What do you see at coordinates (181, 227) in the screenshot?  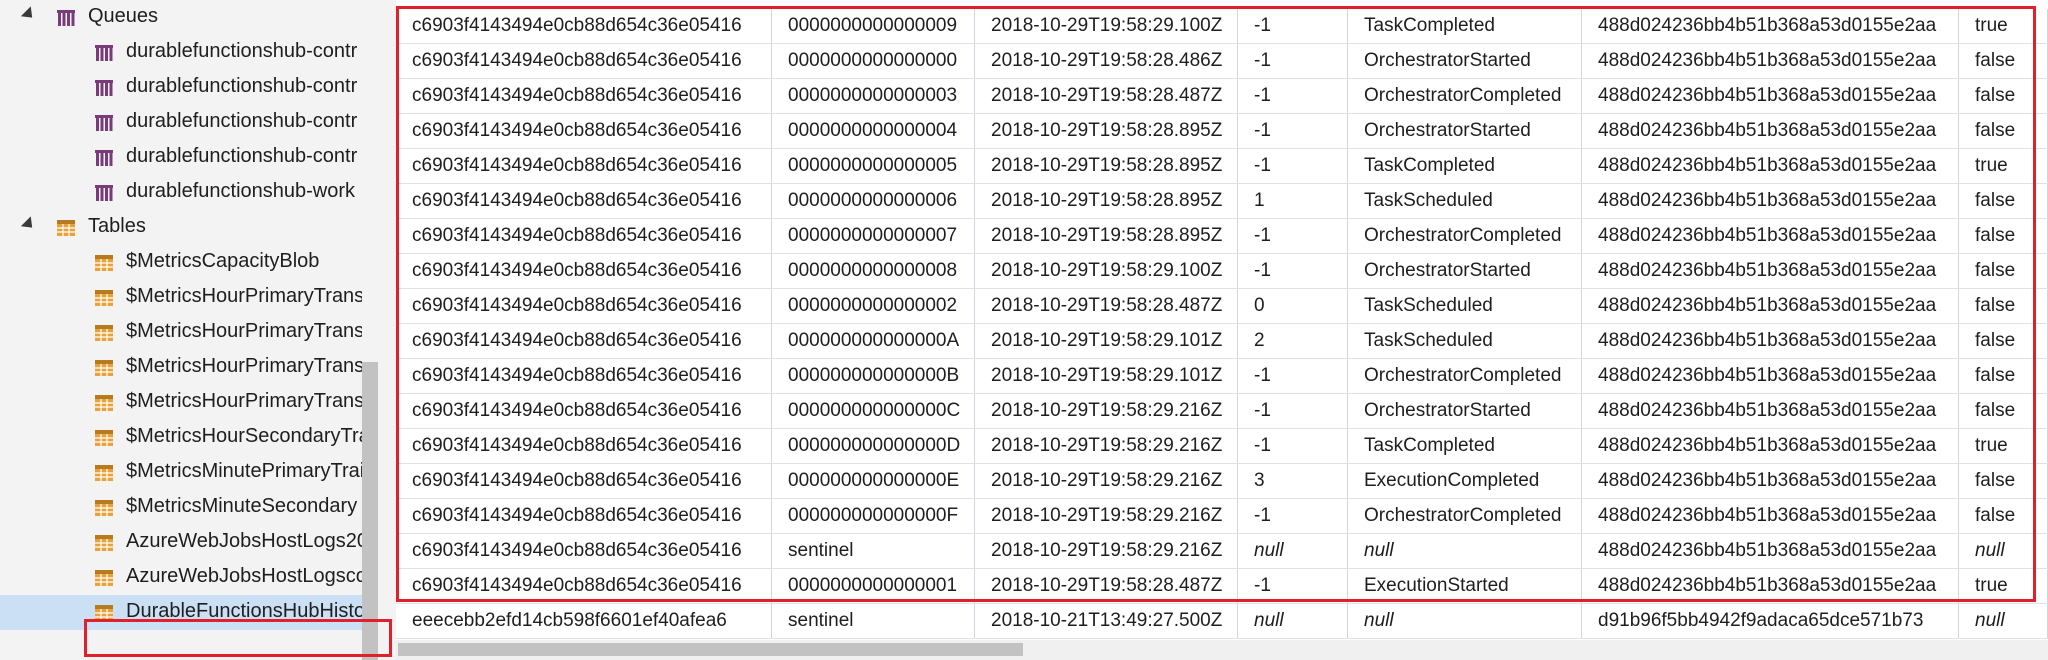 I see `tree-node-tables: Tables` at bounding box center [181, 227].